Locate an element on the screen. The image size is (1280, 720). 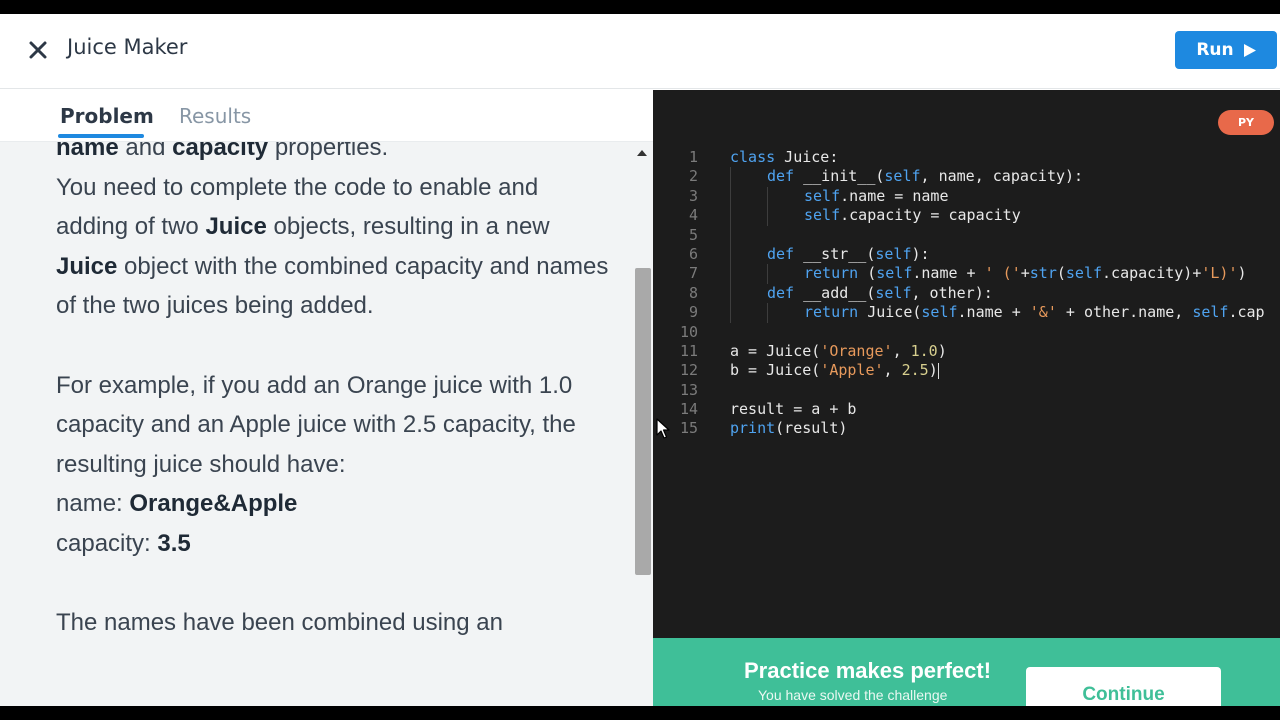
bold-text: 3.5 is located at coordinates (174, 543).